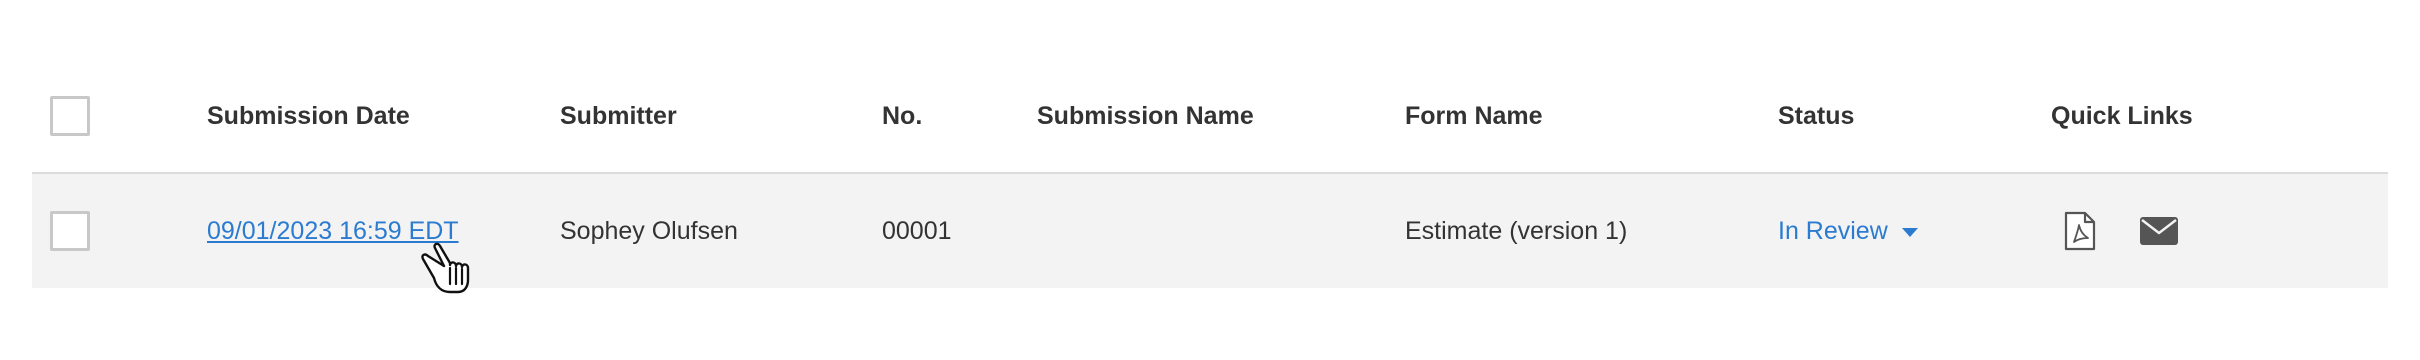 Image resolution: width=2420 pixels, height=360 pixels. I want to click on header-submitter: Submitter, so click(618, 116).